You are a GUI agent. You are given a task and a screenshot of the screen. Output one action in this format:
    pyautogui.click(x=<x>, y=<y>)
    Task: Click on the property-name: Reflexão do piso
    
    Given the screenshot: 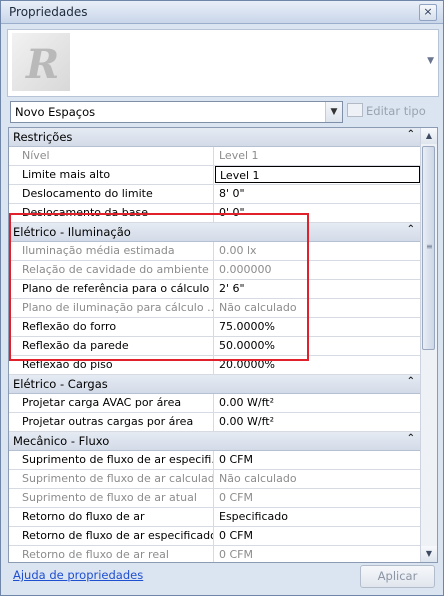 What is the action you would take?
    pyautogui.click(x=111, y=365)
    